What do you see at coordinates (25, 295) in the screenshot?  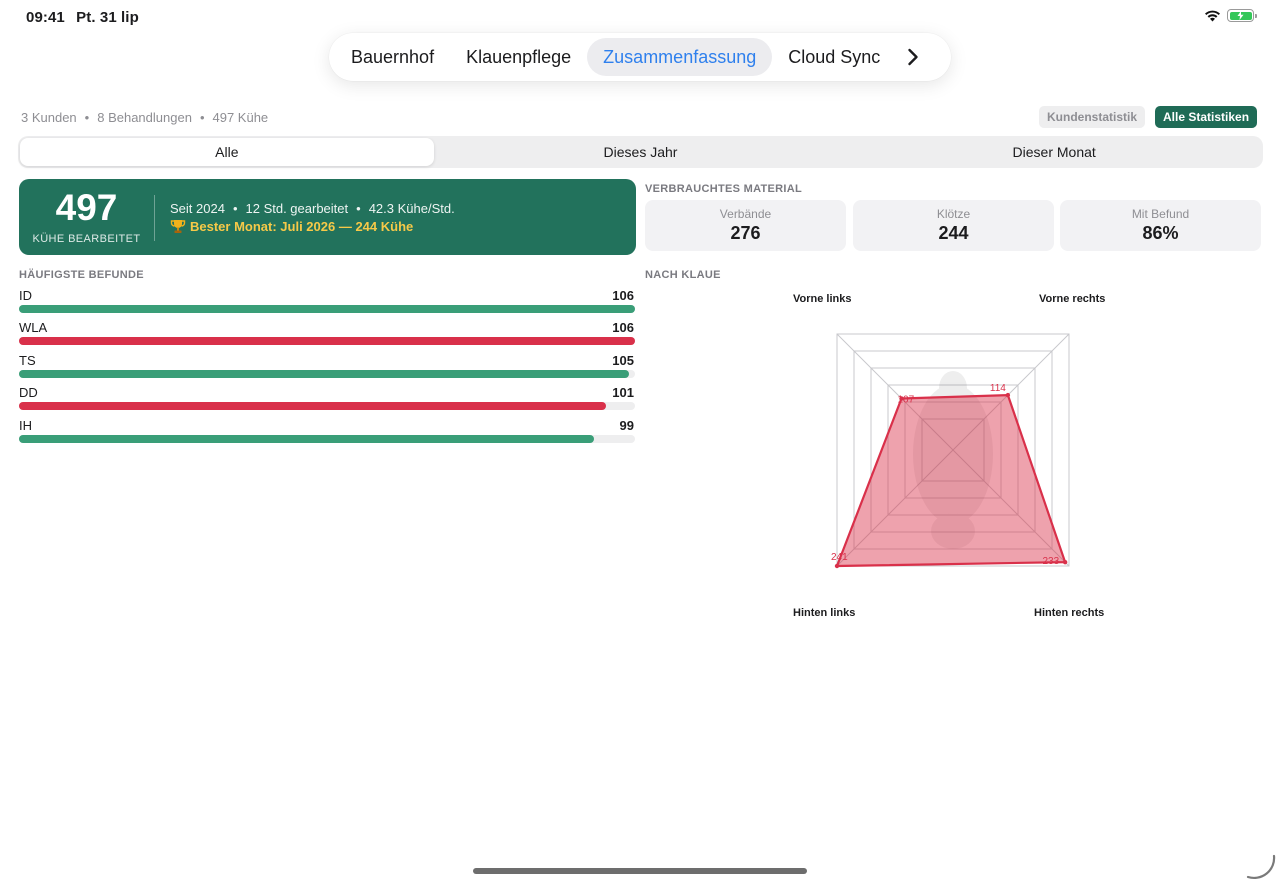 I see `finding-name: ID` at bounding box center [25, 295].